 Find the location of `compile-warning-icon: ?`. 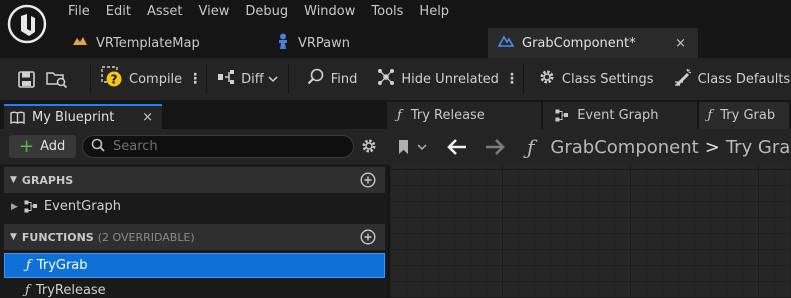

compile-warning-icon: ? is located at coordinates (112, 79).